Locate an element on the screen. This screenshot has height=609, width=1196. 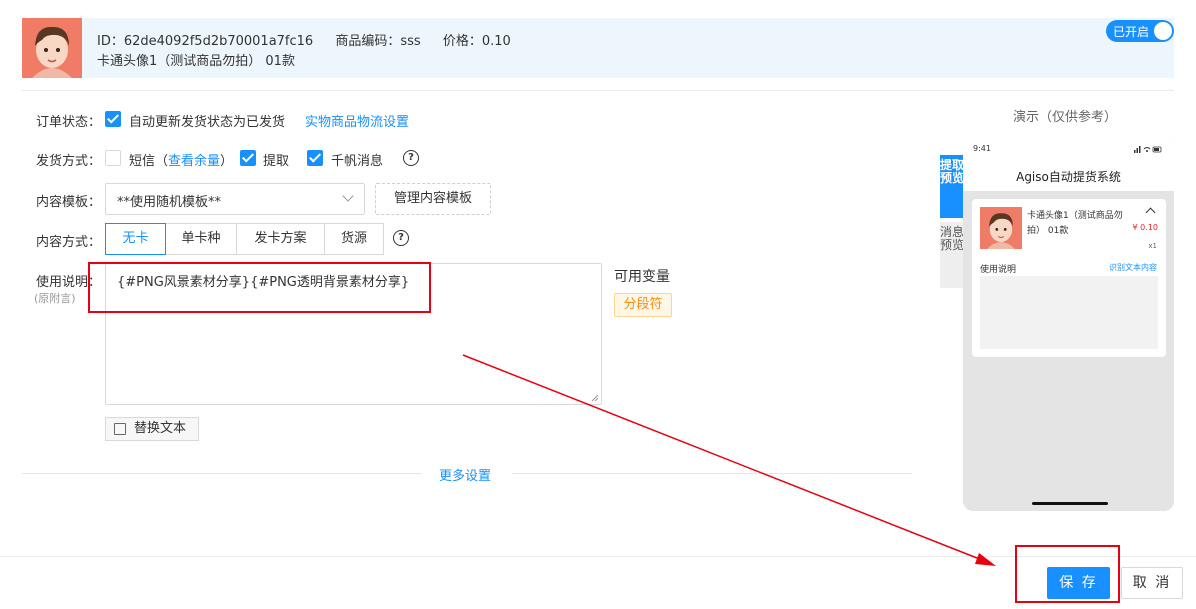
auto-update-label: 自动更新发货状态为已发货 is located at coordinates (207, 122).